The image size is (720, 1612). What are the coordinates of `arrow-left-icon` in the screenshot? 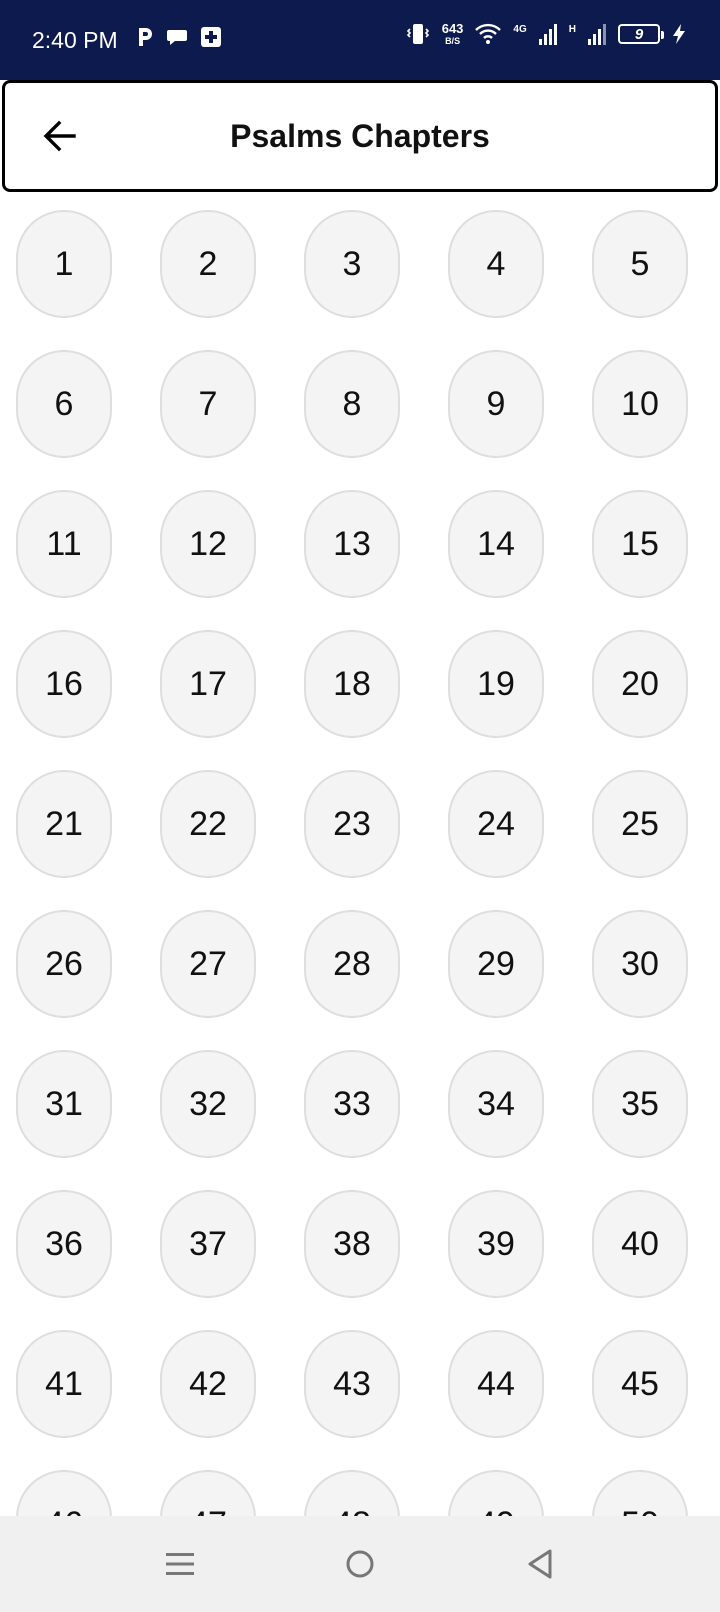 It's located at (59, 136).